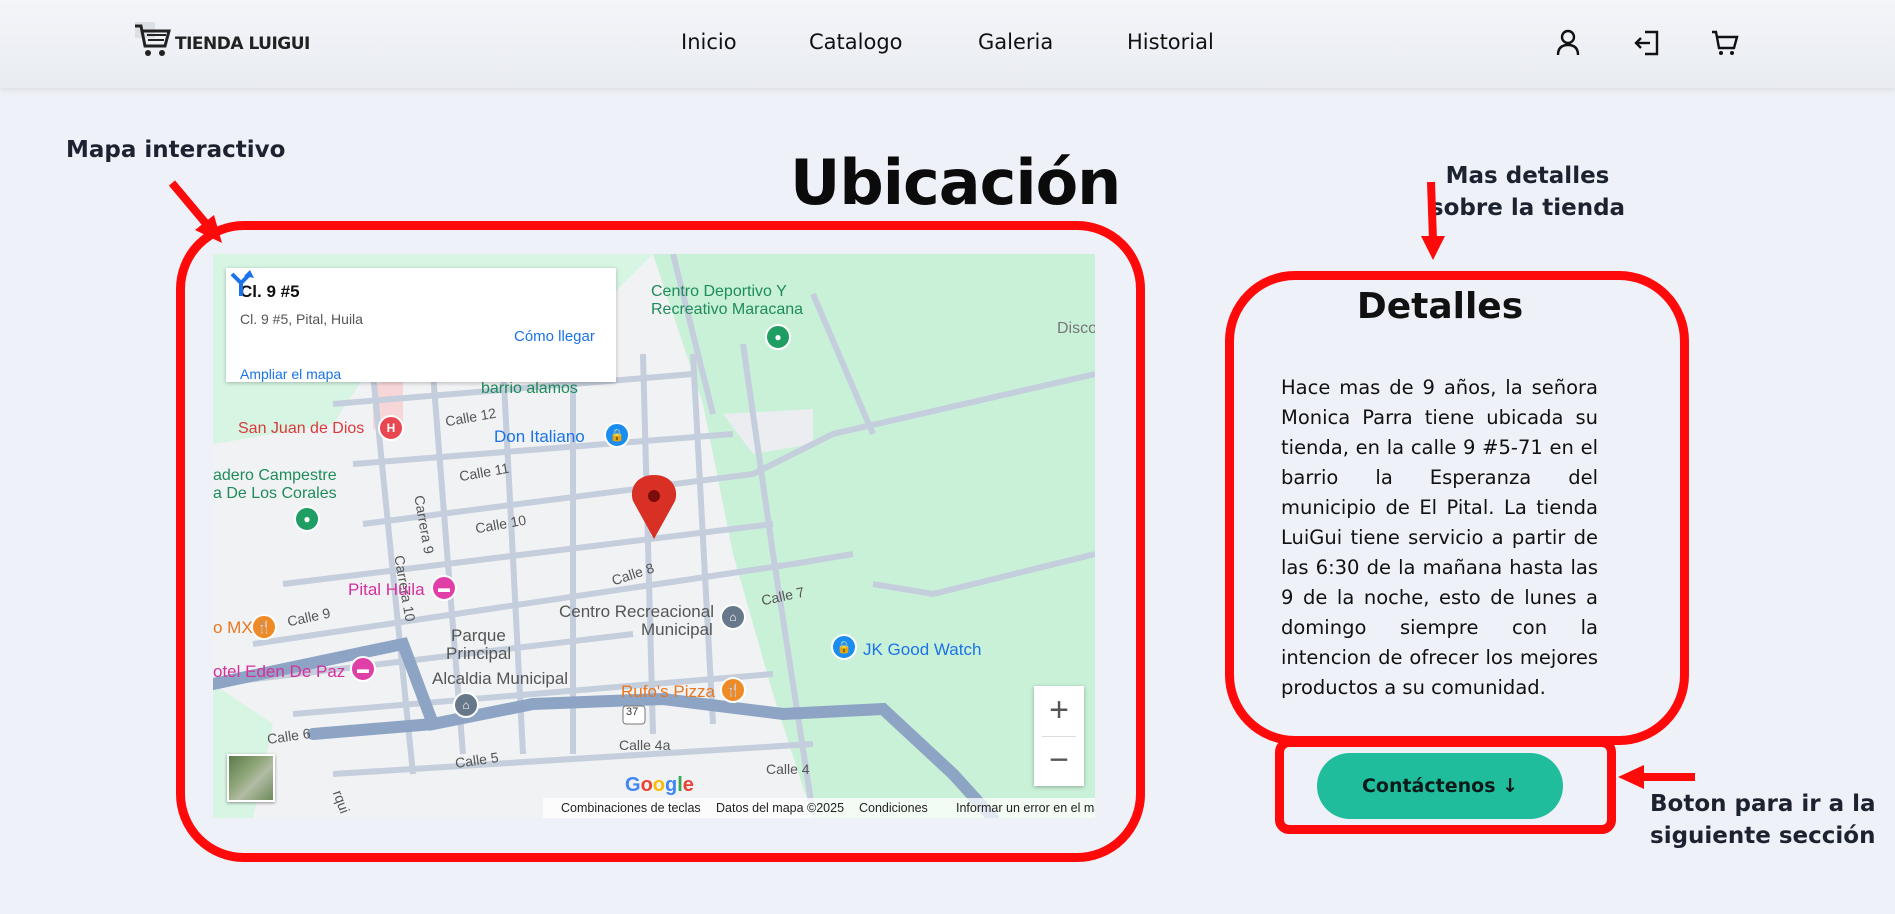  What do you see at coordinates (922, 650) in the screenshot?
I see `place-jk: JK Good Watch` at bounding box center [922, 650].